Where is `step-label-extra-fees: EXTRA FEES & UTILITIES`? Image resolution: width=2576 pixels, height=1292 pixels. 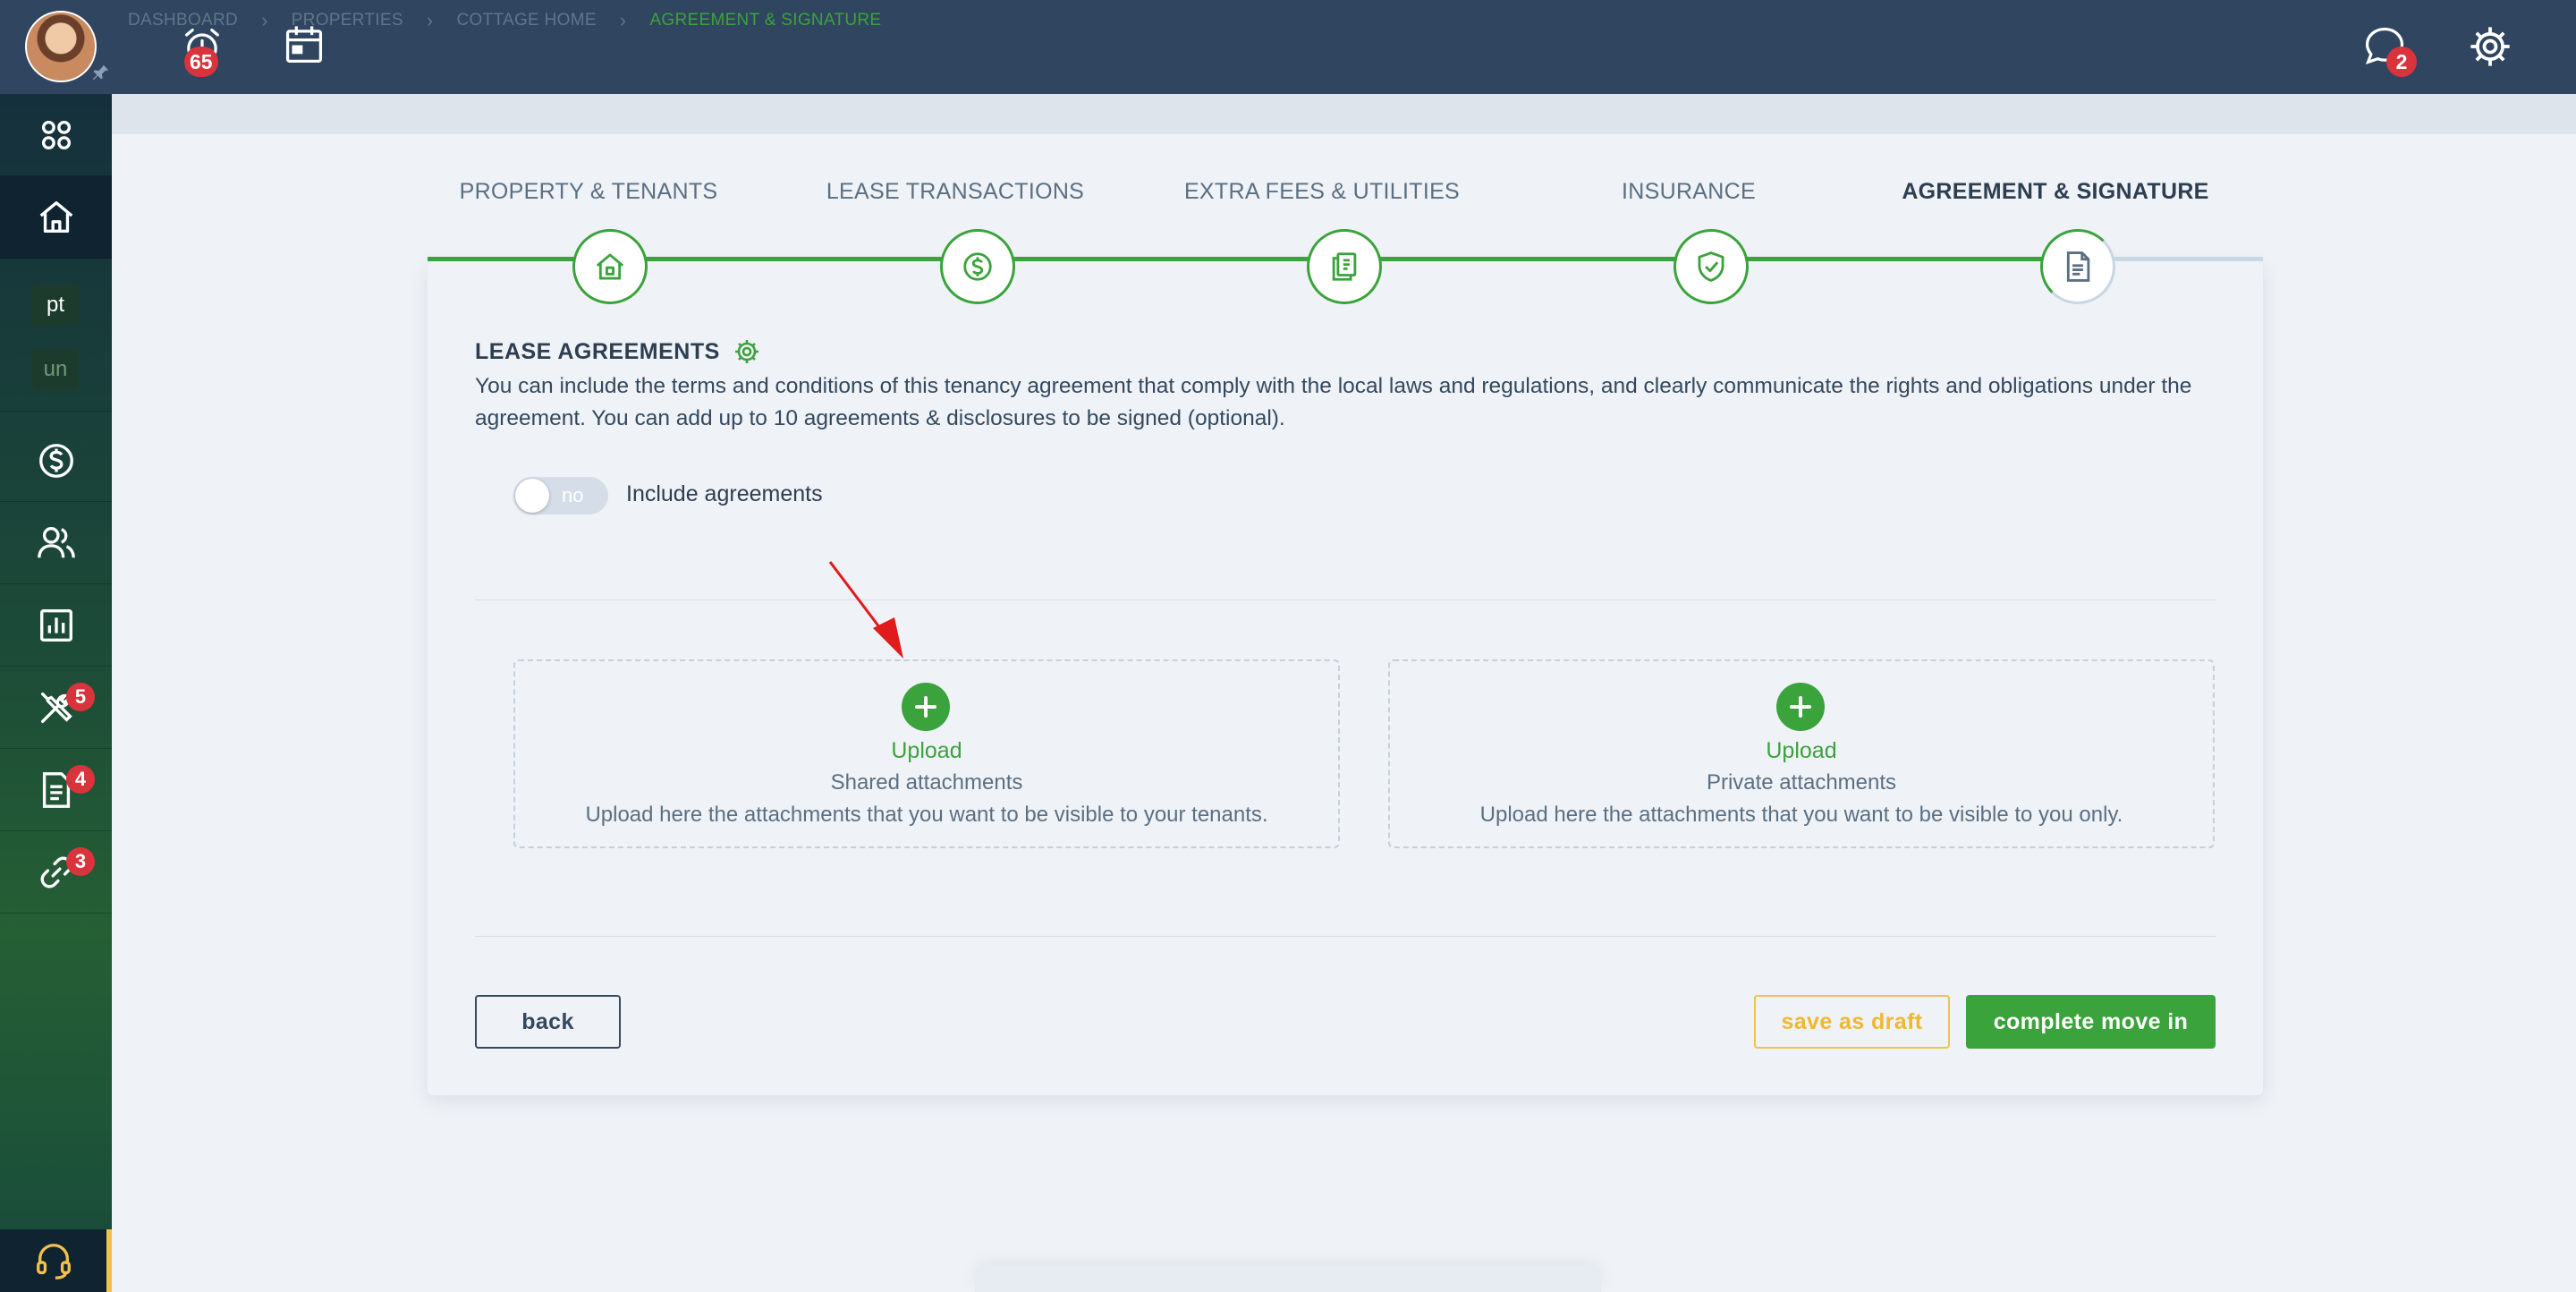
step-label-extra-fees: EXTRA FEES & UTILITIES is located at coordinates (1322, 192).